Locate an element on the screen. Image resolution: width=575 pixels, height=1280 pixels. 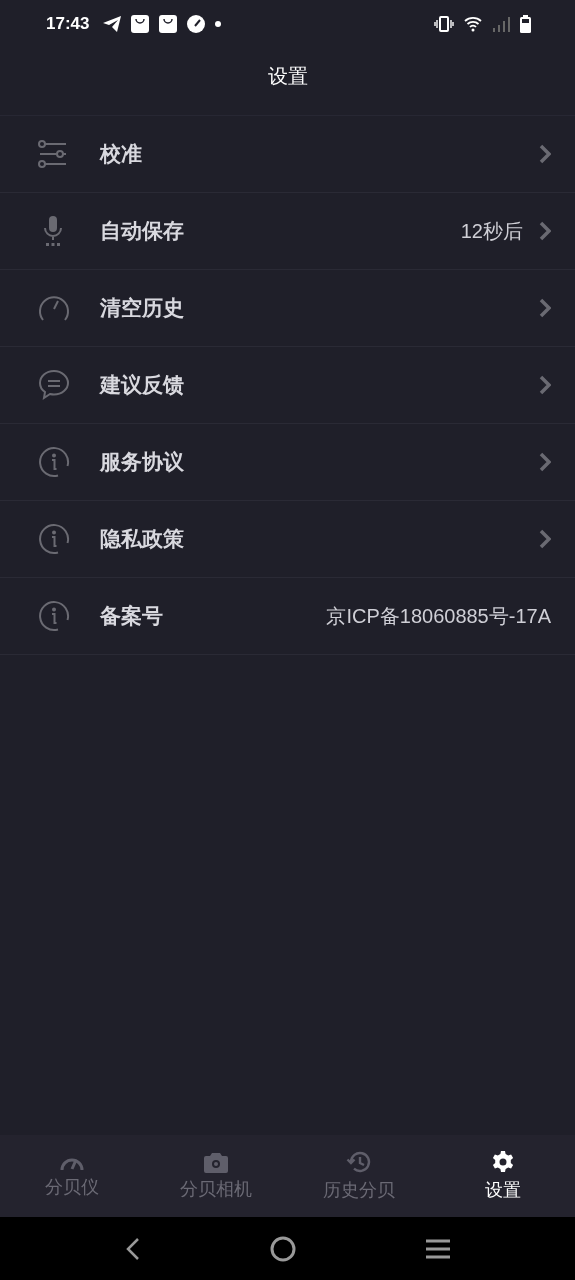
status-time: 17:43 is located at coordinates (68, 24).